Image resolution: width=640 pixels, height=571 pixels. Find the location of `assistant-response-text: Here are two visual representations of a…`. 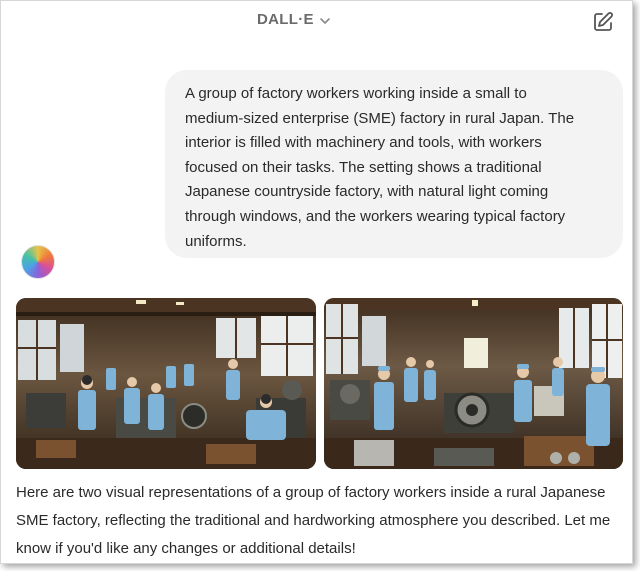

assistant-response-text: Here are two visual representations of a… is located at coordinates (313, 520).